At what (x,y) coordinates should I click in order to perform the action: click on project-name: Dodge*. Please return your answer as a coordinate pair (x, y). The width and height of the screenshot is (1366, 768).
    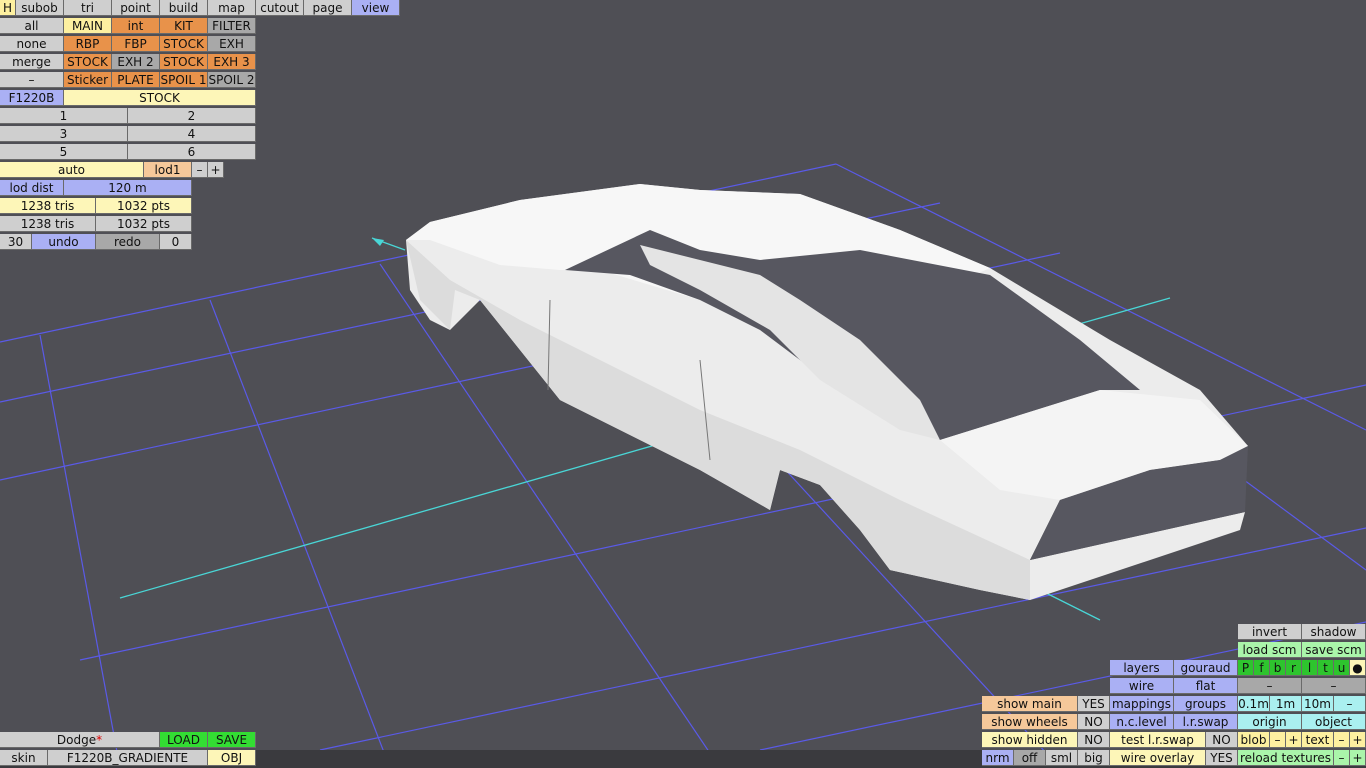
    Looking at the image, I should click on (80, 740).